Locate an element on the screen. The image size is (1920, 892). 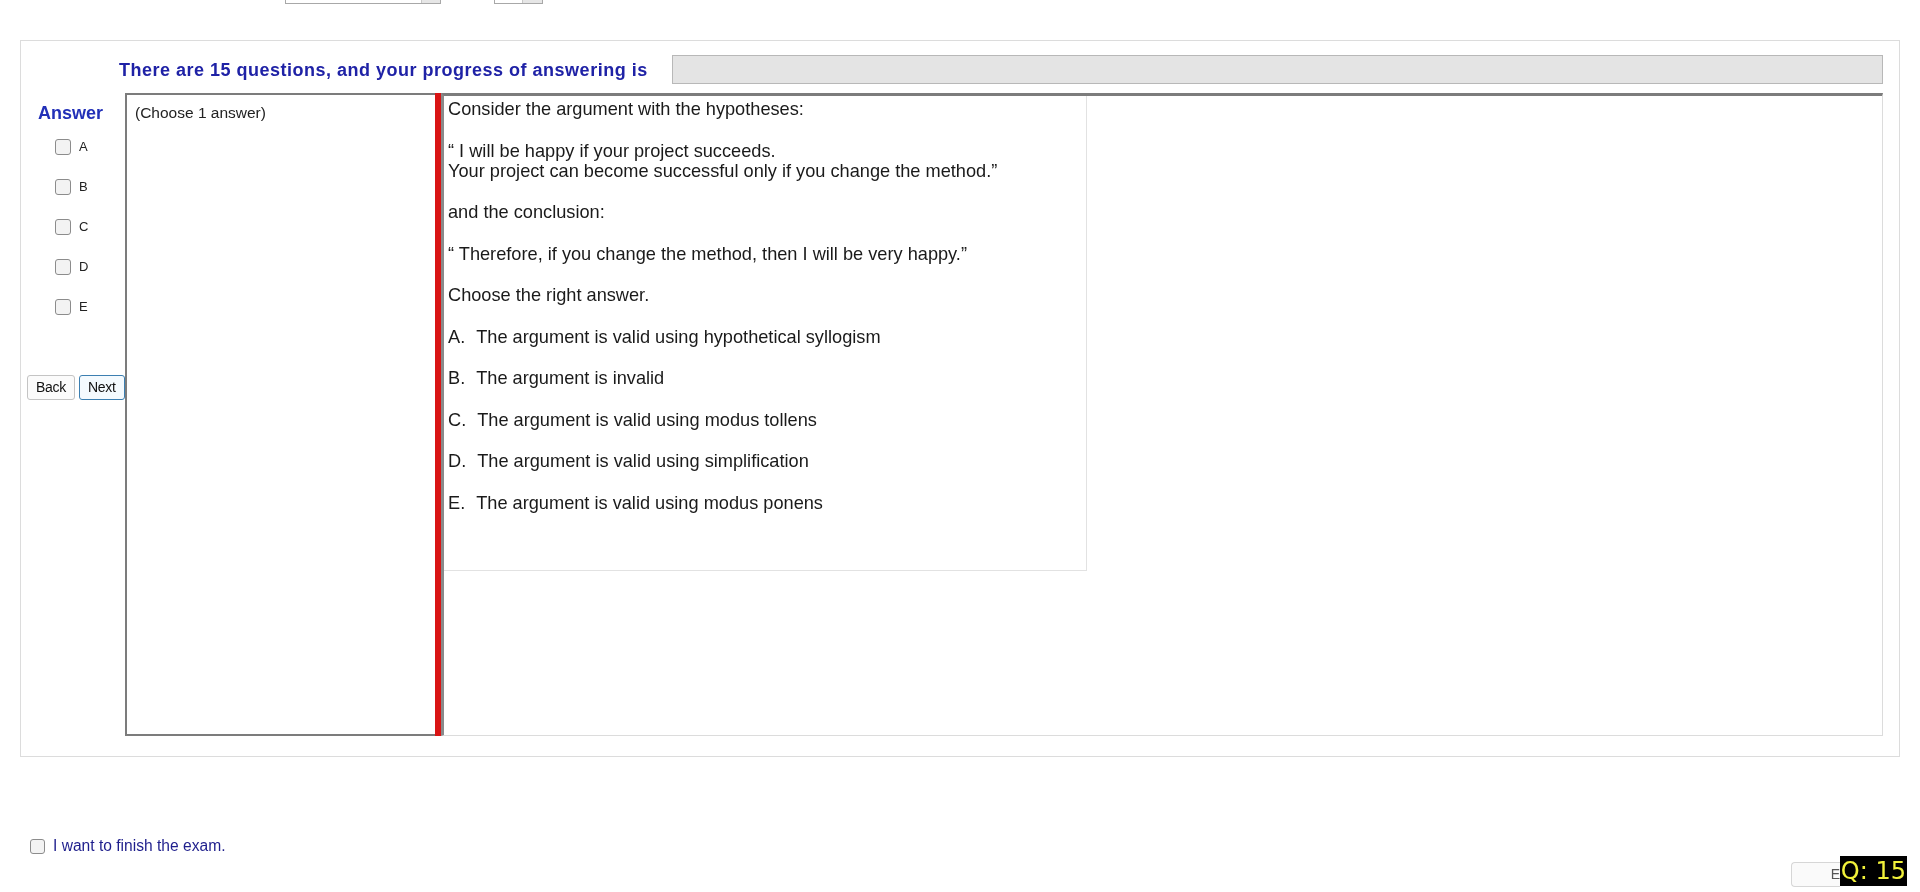
question-text: “ Therefore, if you change the method, then I will be very happy.” is located at coordinates (708, 253).